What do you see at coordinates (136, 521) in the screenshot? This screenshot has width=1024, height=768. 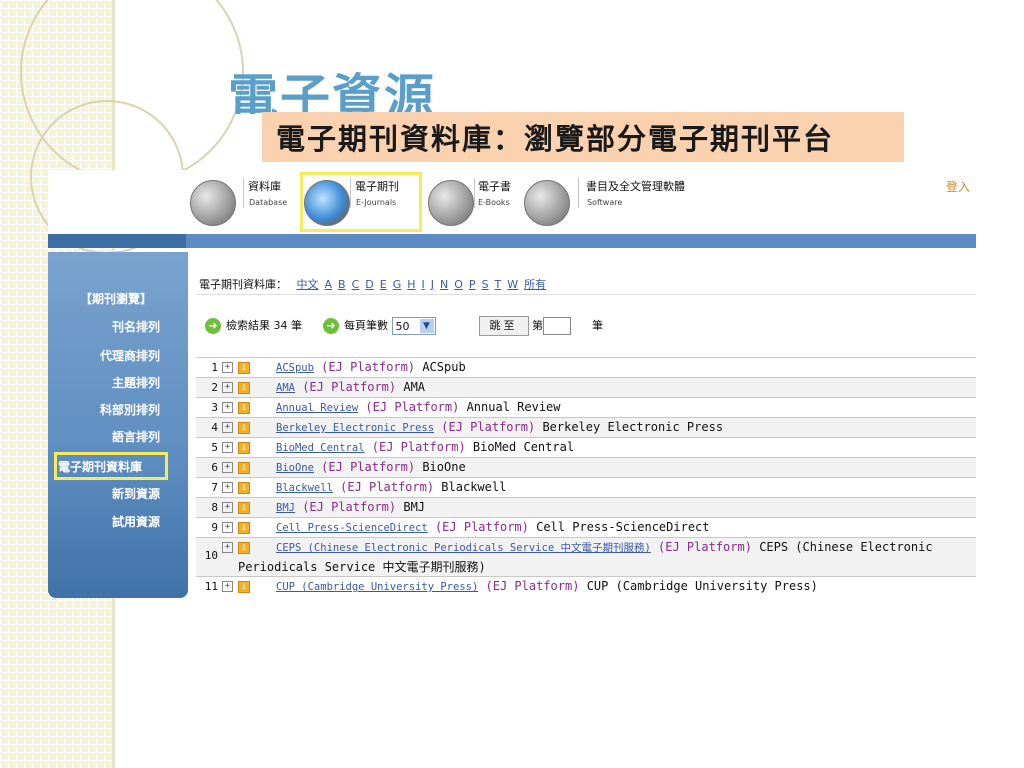 I see `sidebar-item-trial: 試用資源` at bounding box center [136, 521].